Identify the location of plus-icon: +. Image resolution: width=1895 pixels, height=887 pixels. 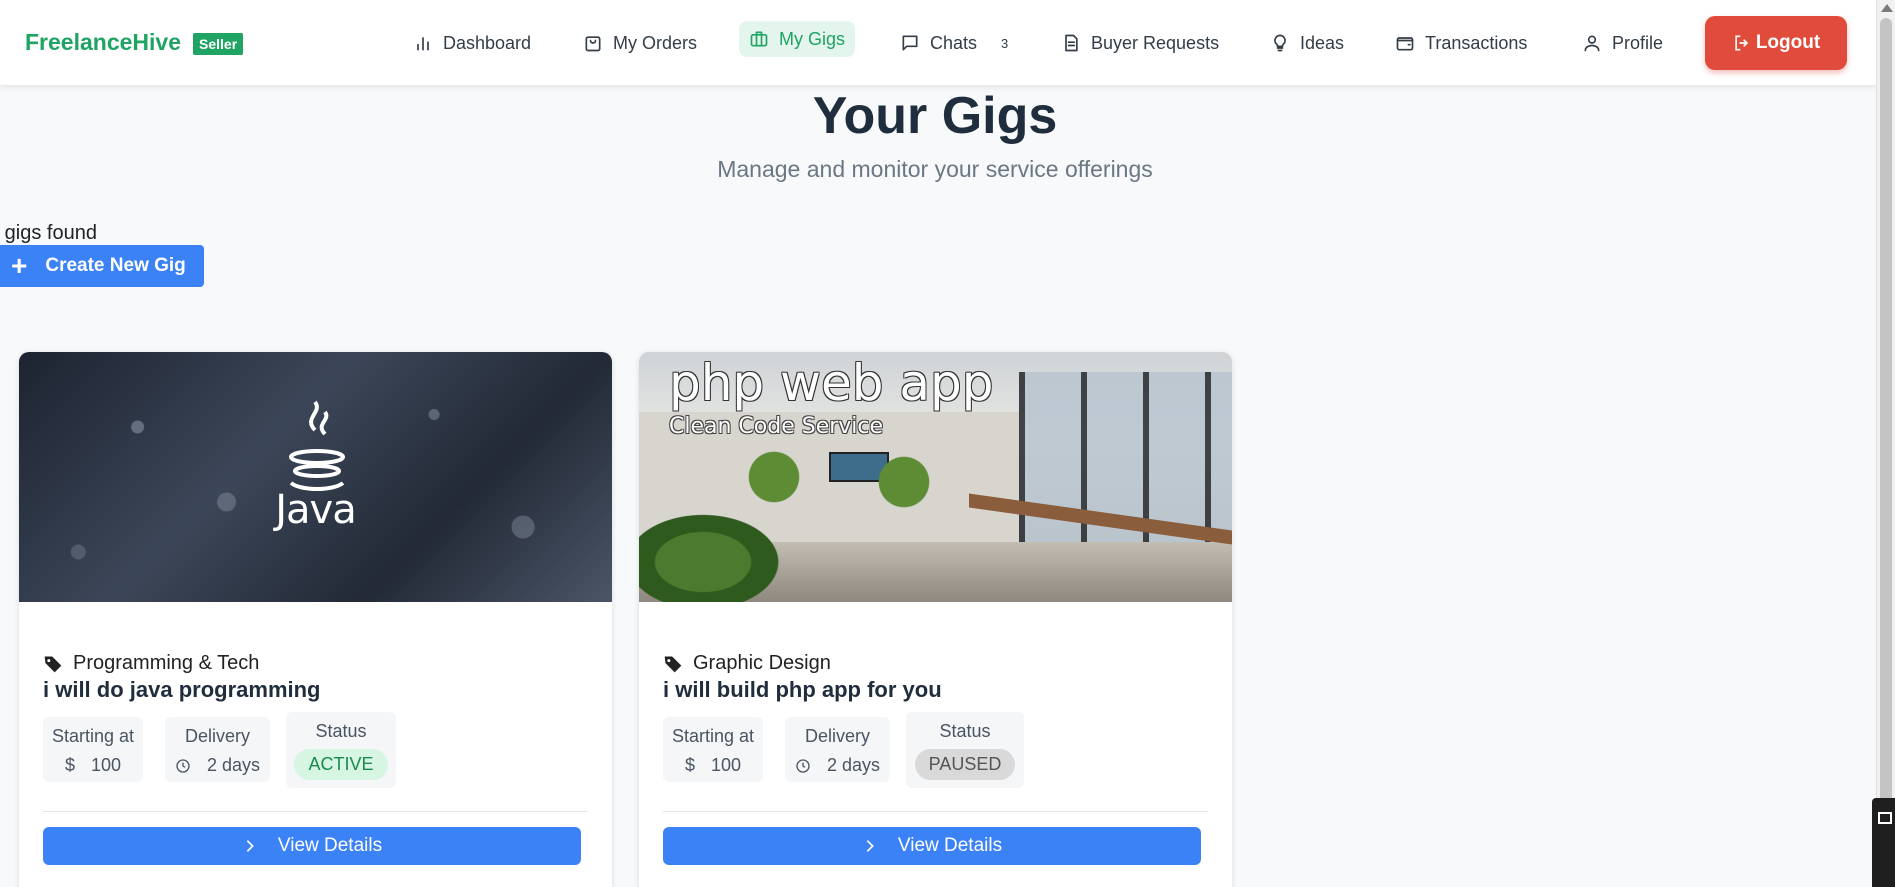
(19, 265).